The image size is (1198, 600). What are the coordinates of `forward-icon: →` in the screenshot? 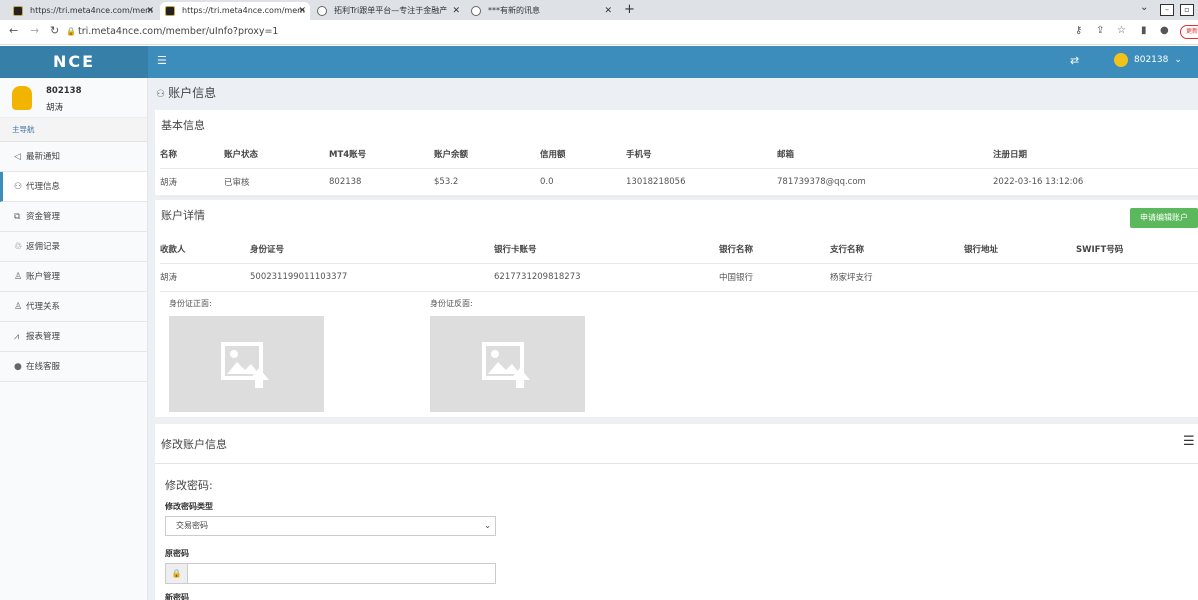 It's located at (34, 30).